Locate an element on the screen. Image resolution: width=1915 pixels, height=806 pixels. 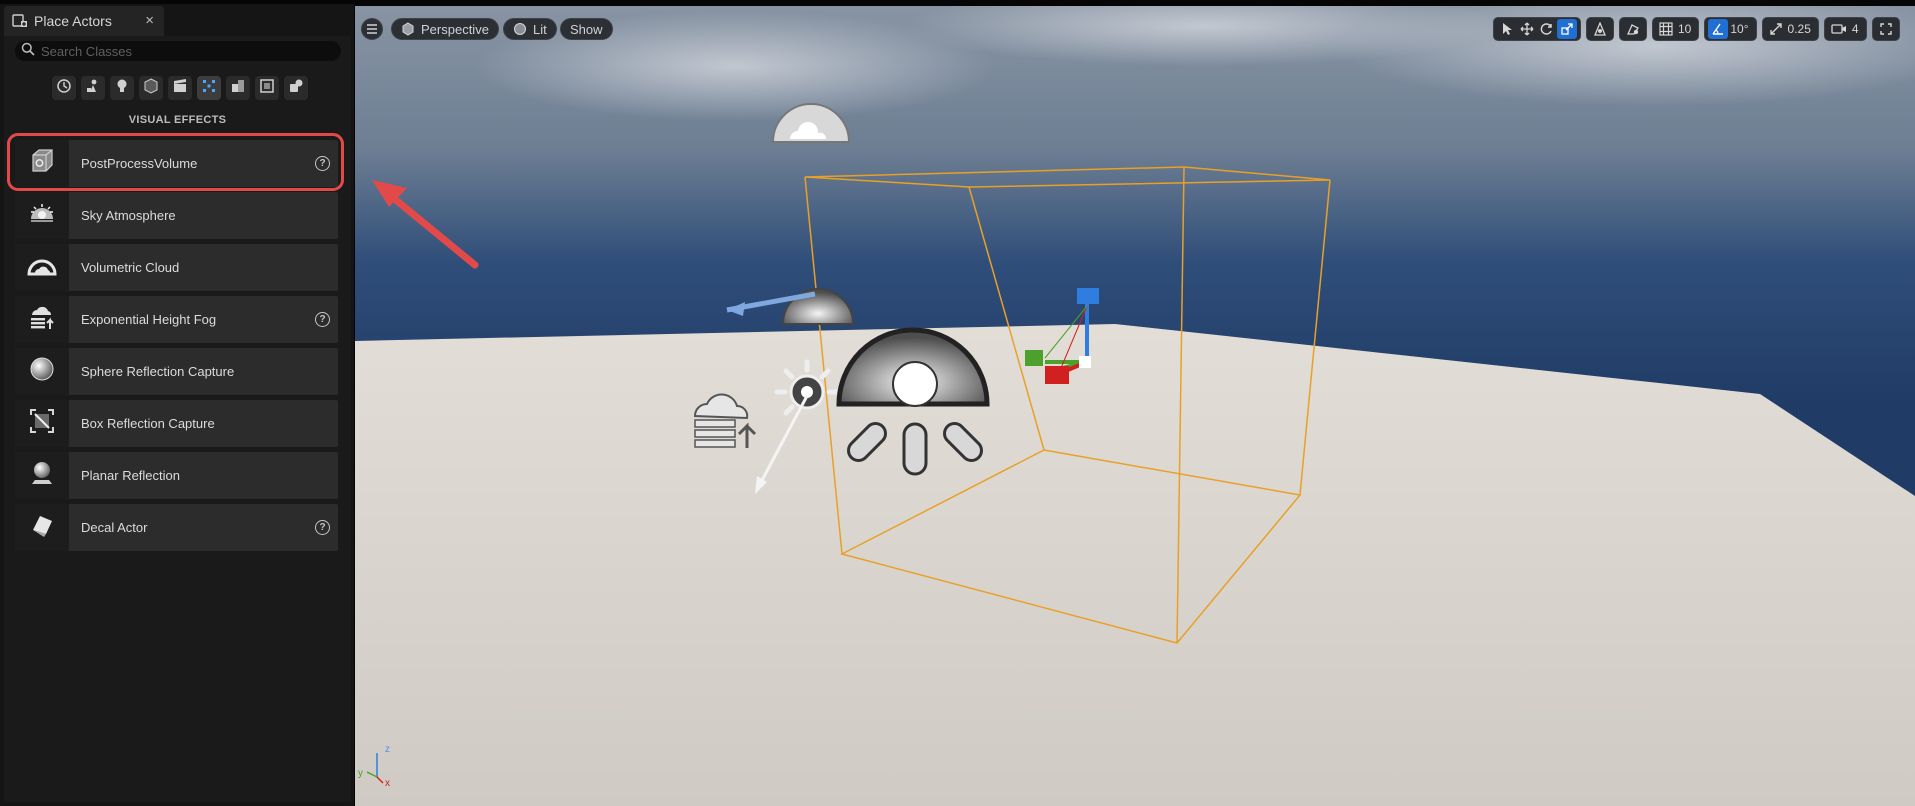
actor-item-decal-actor: Decal Actor ? is located at coordinates (176, 527).